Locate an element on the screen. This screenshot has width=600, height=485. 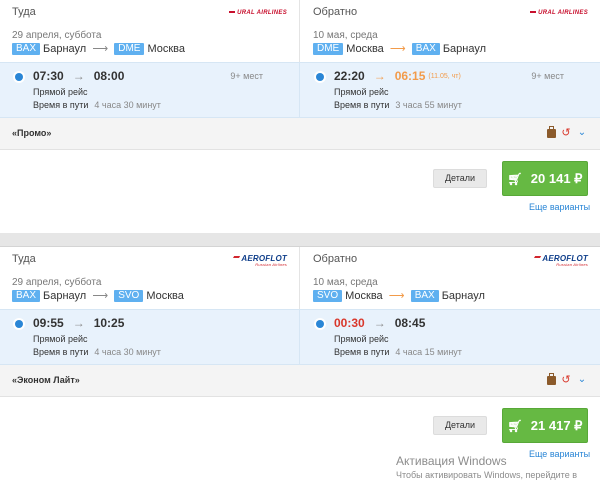
departure-time: 22:20 is located at coordinates (349, 76).